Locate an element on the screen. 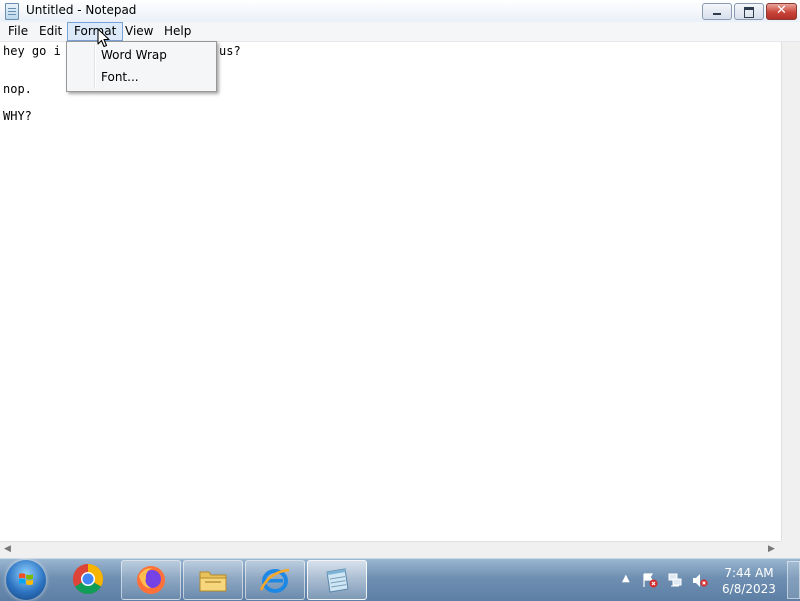  windows-logo-icon is located at coordinates (26, 579).